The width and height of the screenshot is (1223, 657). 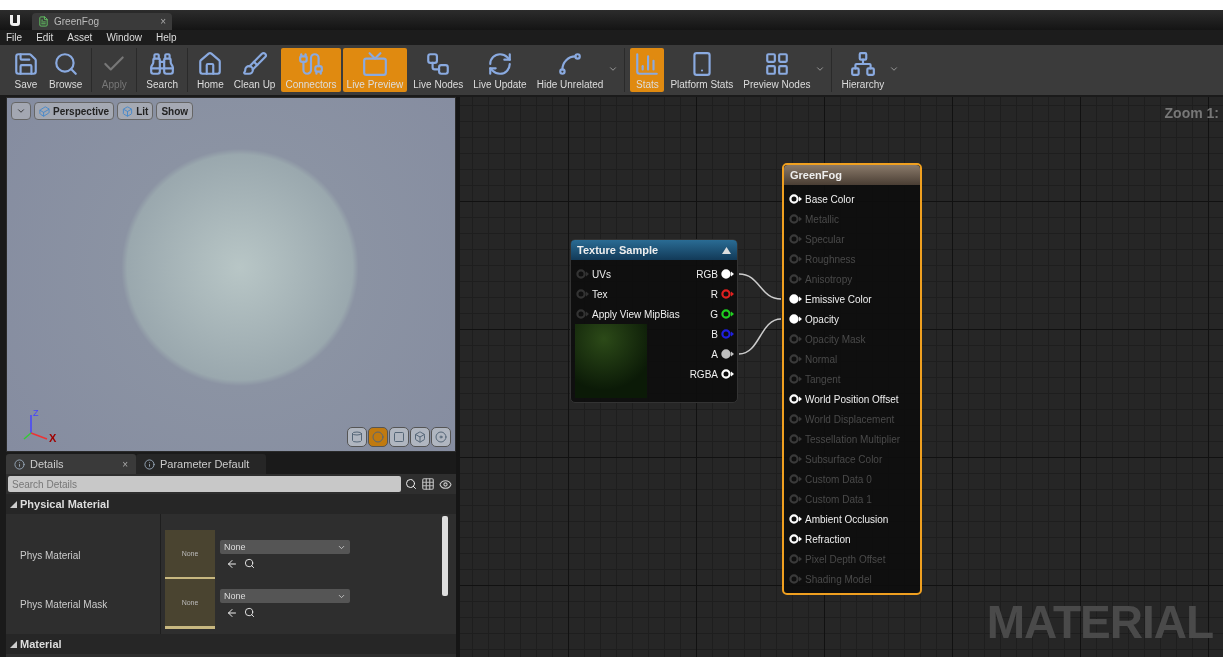 I want to click on pin-label: Tex, so click(x=600, y=294).